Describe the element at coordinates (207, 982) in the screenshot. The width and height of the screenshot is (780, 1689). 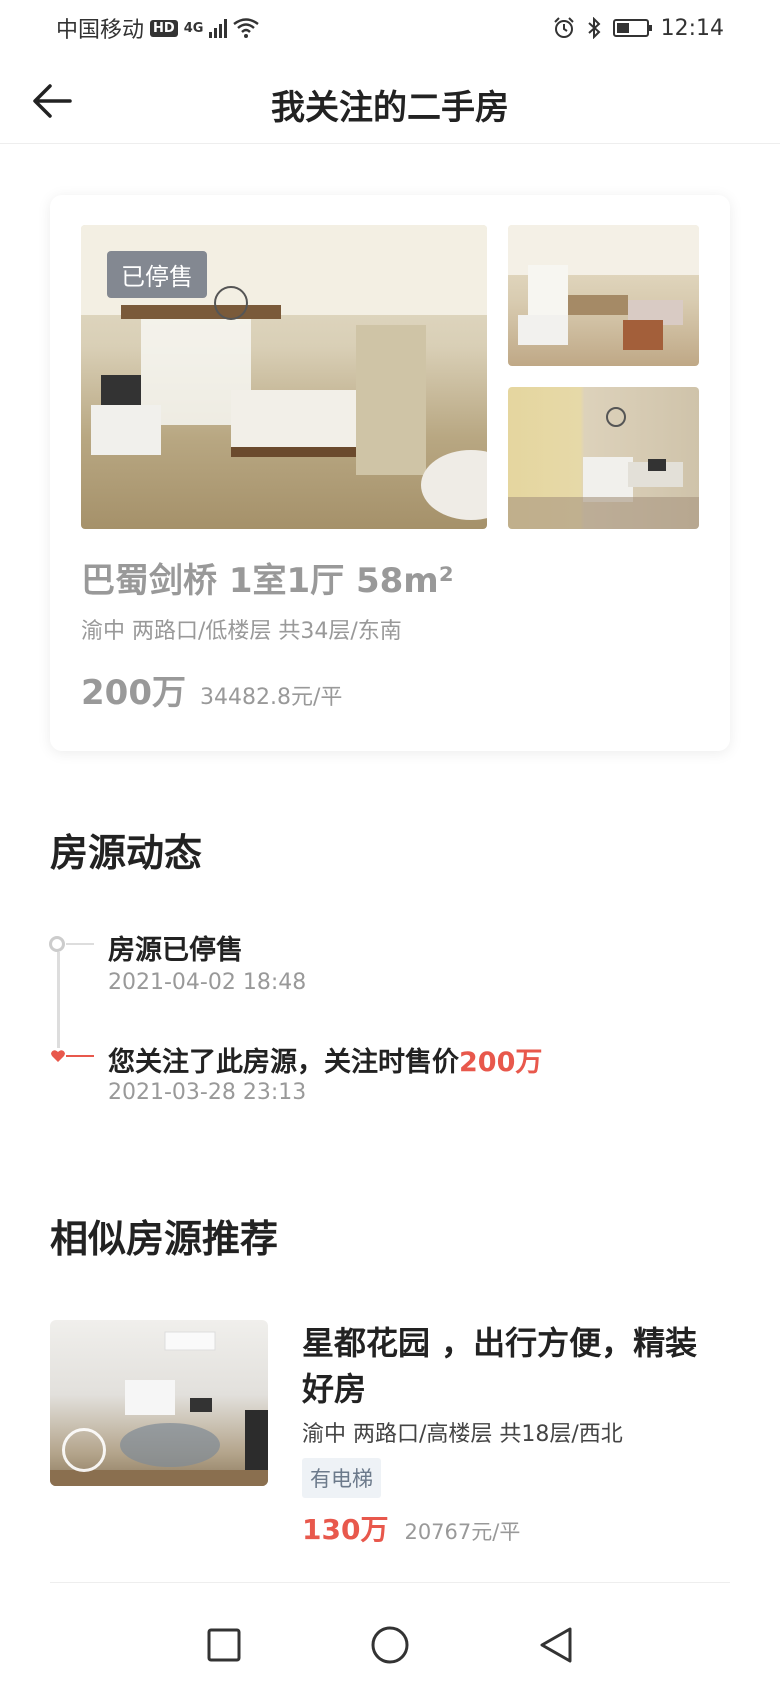
I see `timeline-event-time: 2021-04-02 18:48` at that location.